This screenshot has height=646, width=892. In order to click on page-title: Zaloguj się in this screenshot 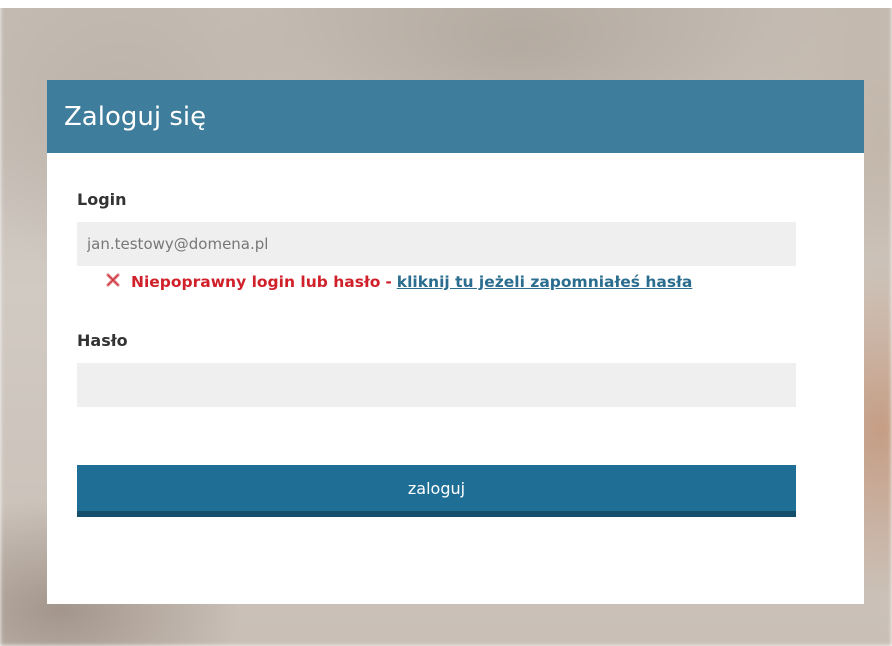, I will do `click(135, 116)`.